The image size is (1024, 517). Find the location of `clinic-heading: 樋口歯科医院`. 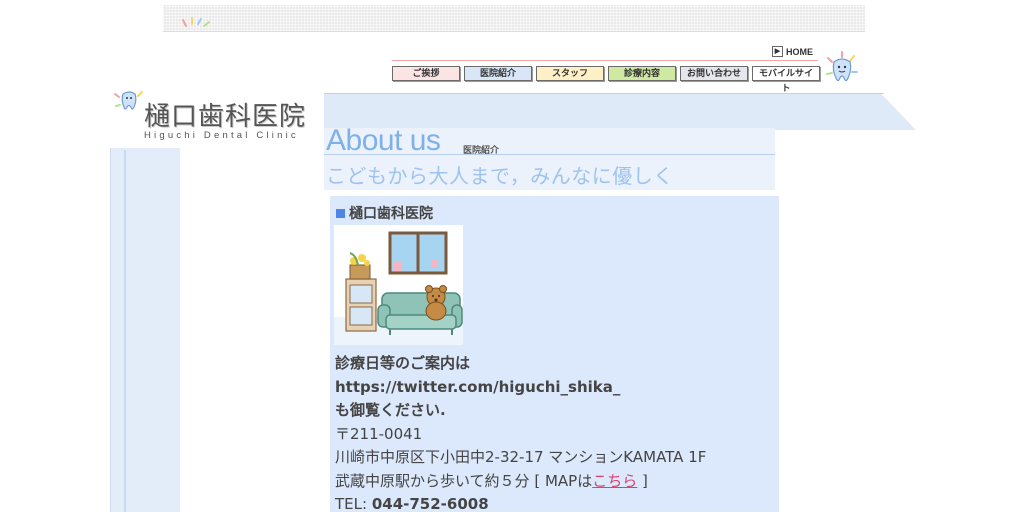

clinic-heading: 樋口歯科医院 is located at coordinates (384, 213).